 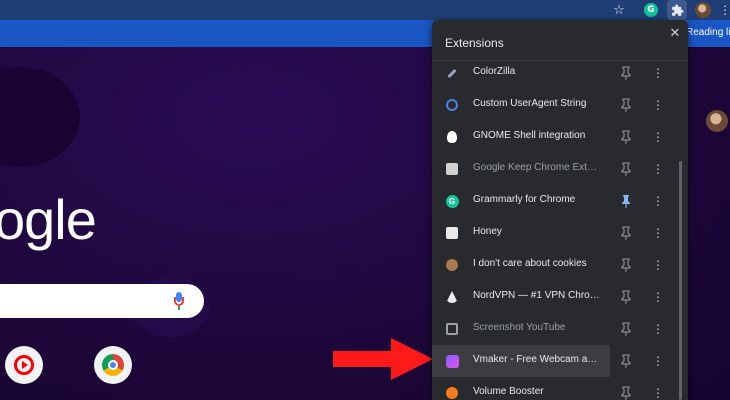 What do you see at coordinates (474, 43) in the screenshot?
I see `popup-title: Extensions` at bounding box center [474, 43].